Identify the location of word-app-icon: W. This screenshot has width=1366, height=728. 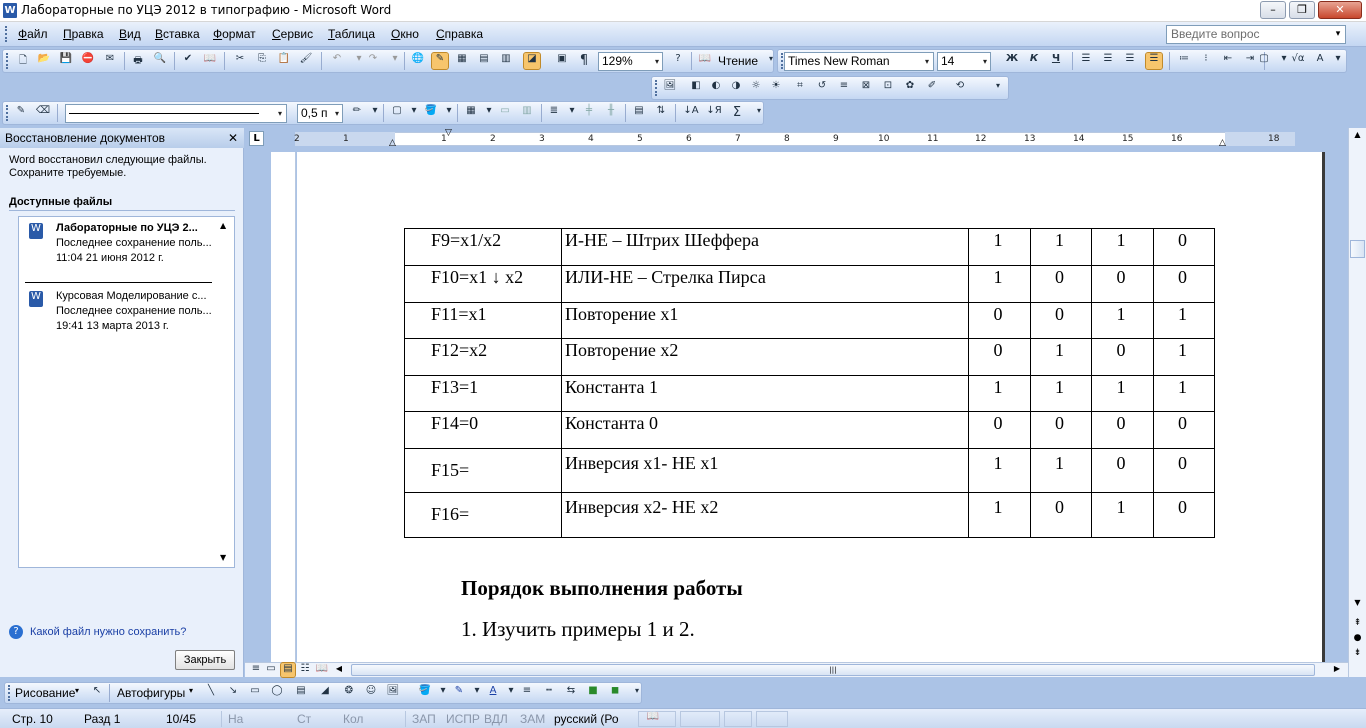
(10, 10).